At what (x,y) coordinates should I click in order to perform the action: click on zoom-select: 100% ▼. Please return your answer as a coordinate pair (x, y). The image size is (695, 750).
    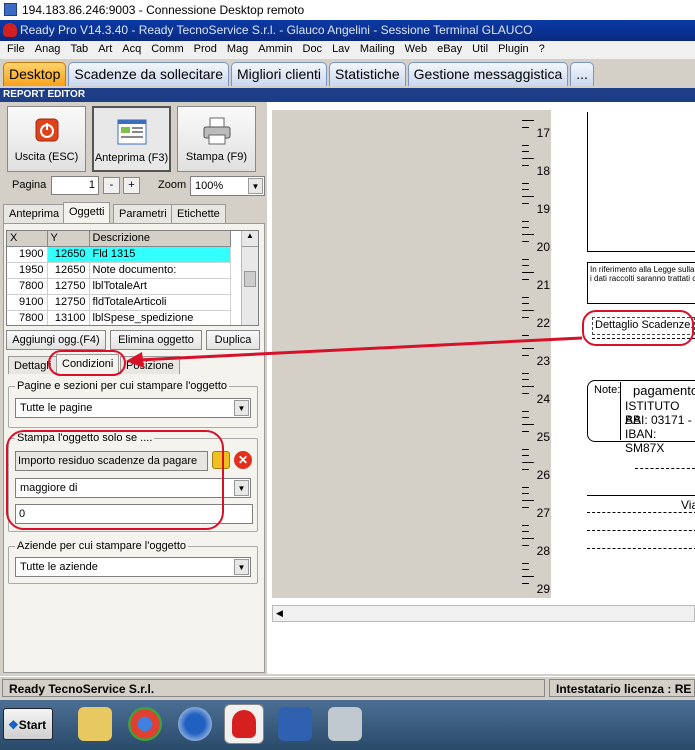
    Looking at the image, I should click on (227, 186).